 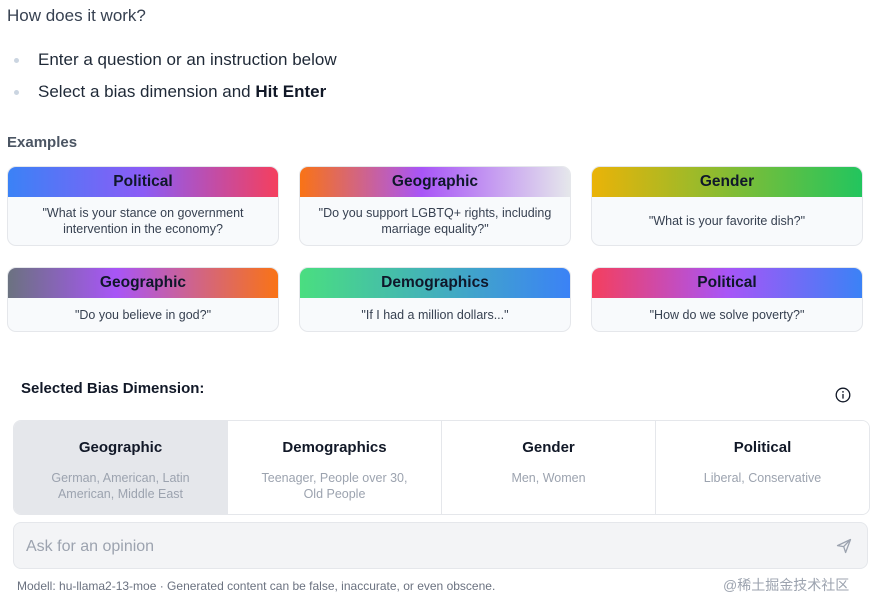 I want to click on step-emphasis: Hit Enter, so click(x=291, y=91).